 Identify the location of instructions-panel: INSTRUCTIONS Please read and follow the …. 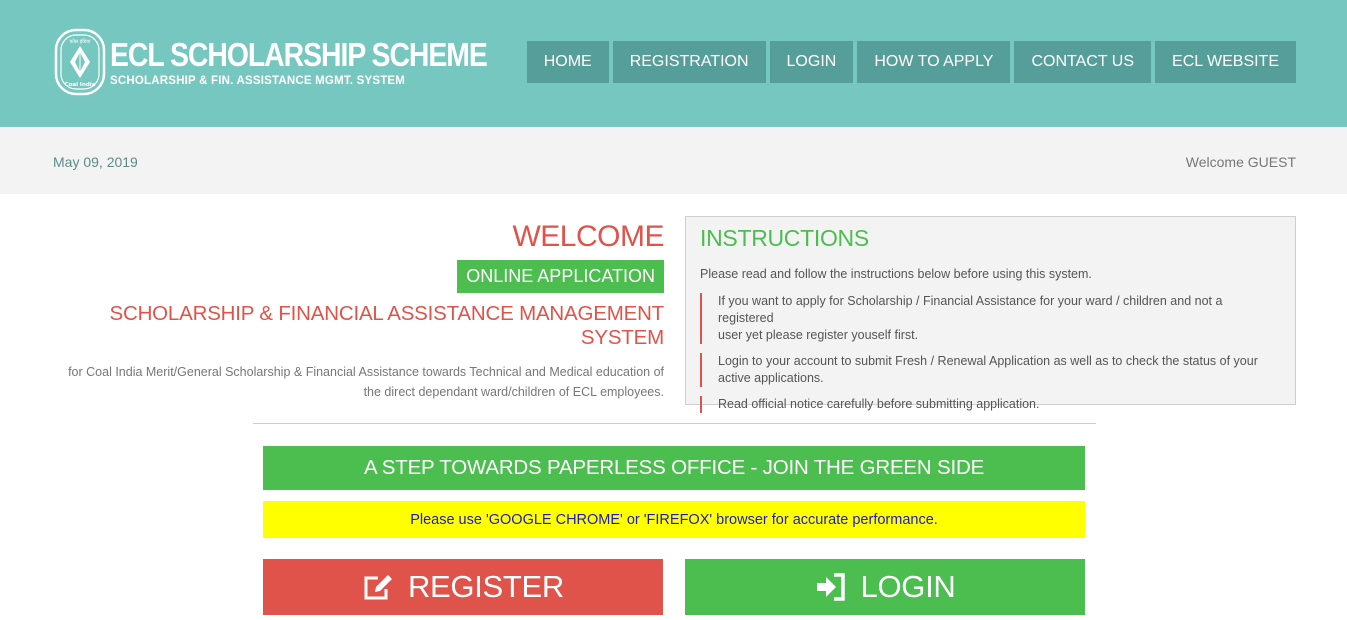
(990, 314).